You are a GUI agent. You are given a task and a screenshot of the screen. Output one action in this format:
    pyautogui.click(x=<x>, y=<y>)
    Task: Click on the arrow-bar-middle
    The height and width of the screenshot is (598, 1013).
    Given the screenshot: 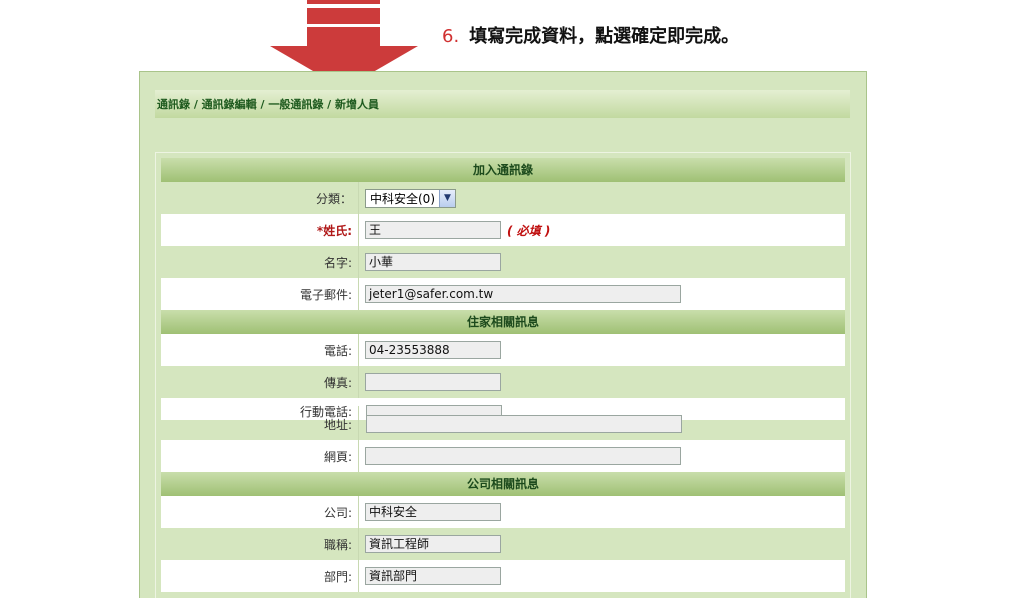 What is the action you would take?
    pyautogui.click(x=343, y=16)
    